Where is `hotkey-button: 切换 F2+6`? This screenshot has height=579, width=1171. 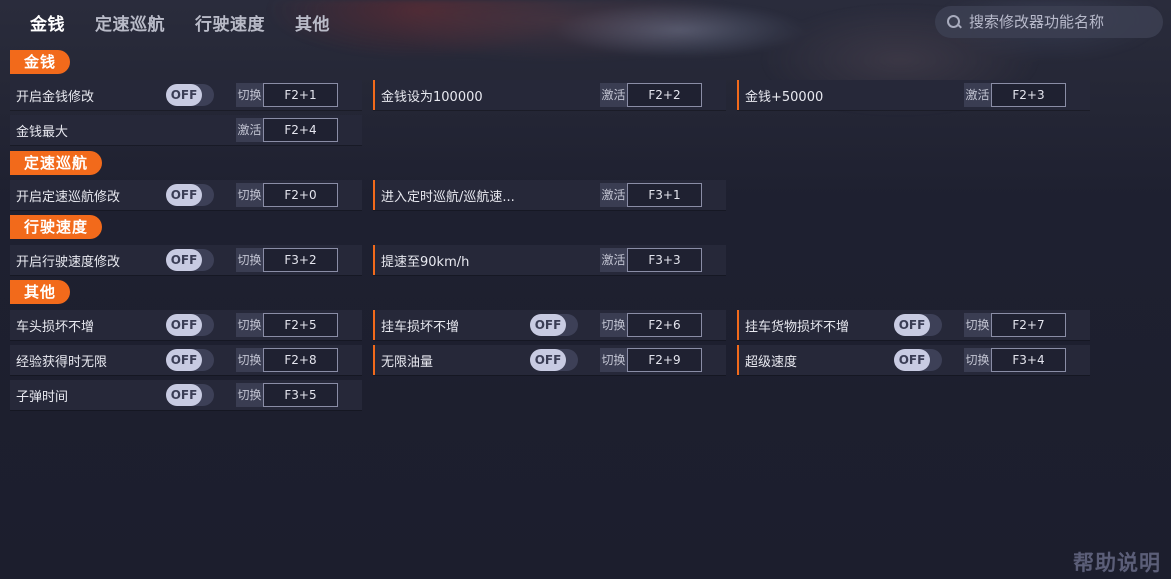
hotkey-button: 切换 F2+6 is located at coordinates (651, 325).